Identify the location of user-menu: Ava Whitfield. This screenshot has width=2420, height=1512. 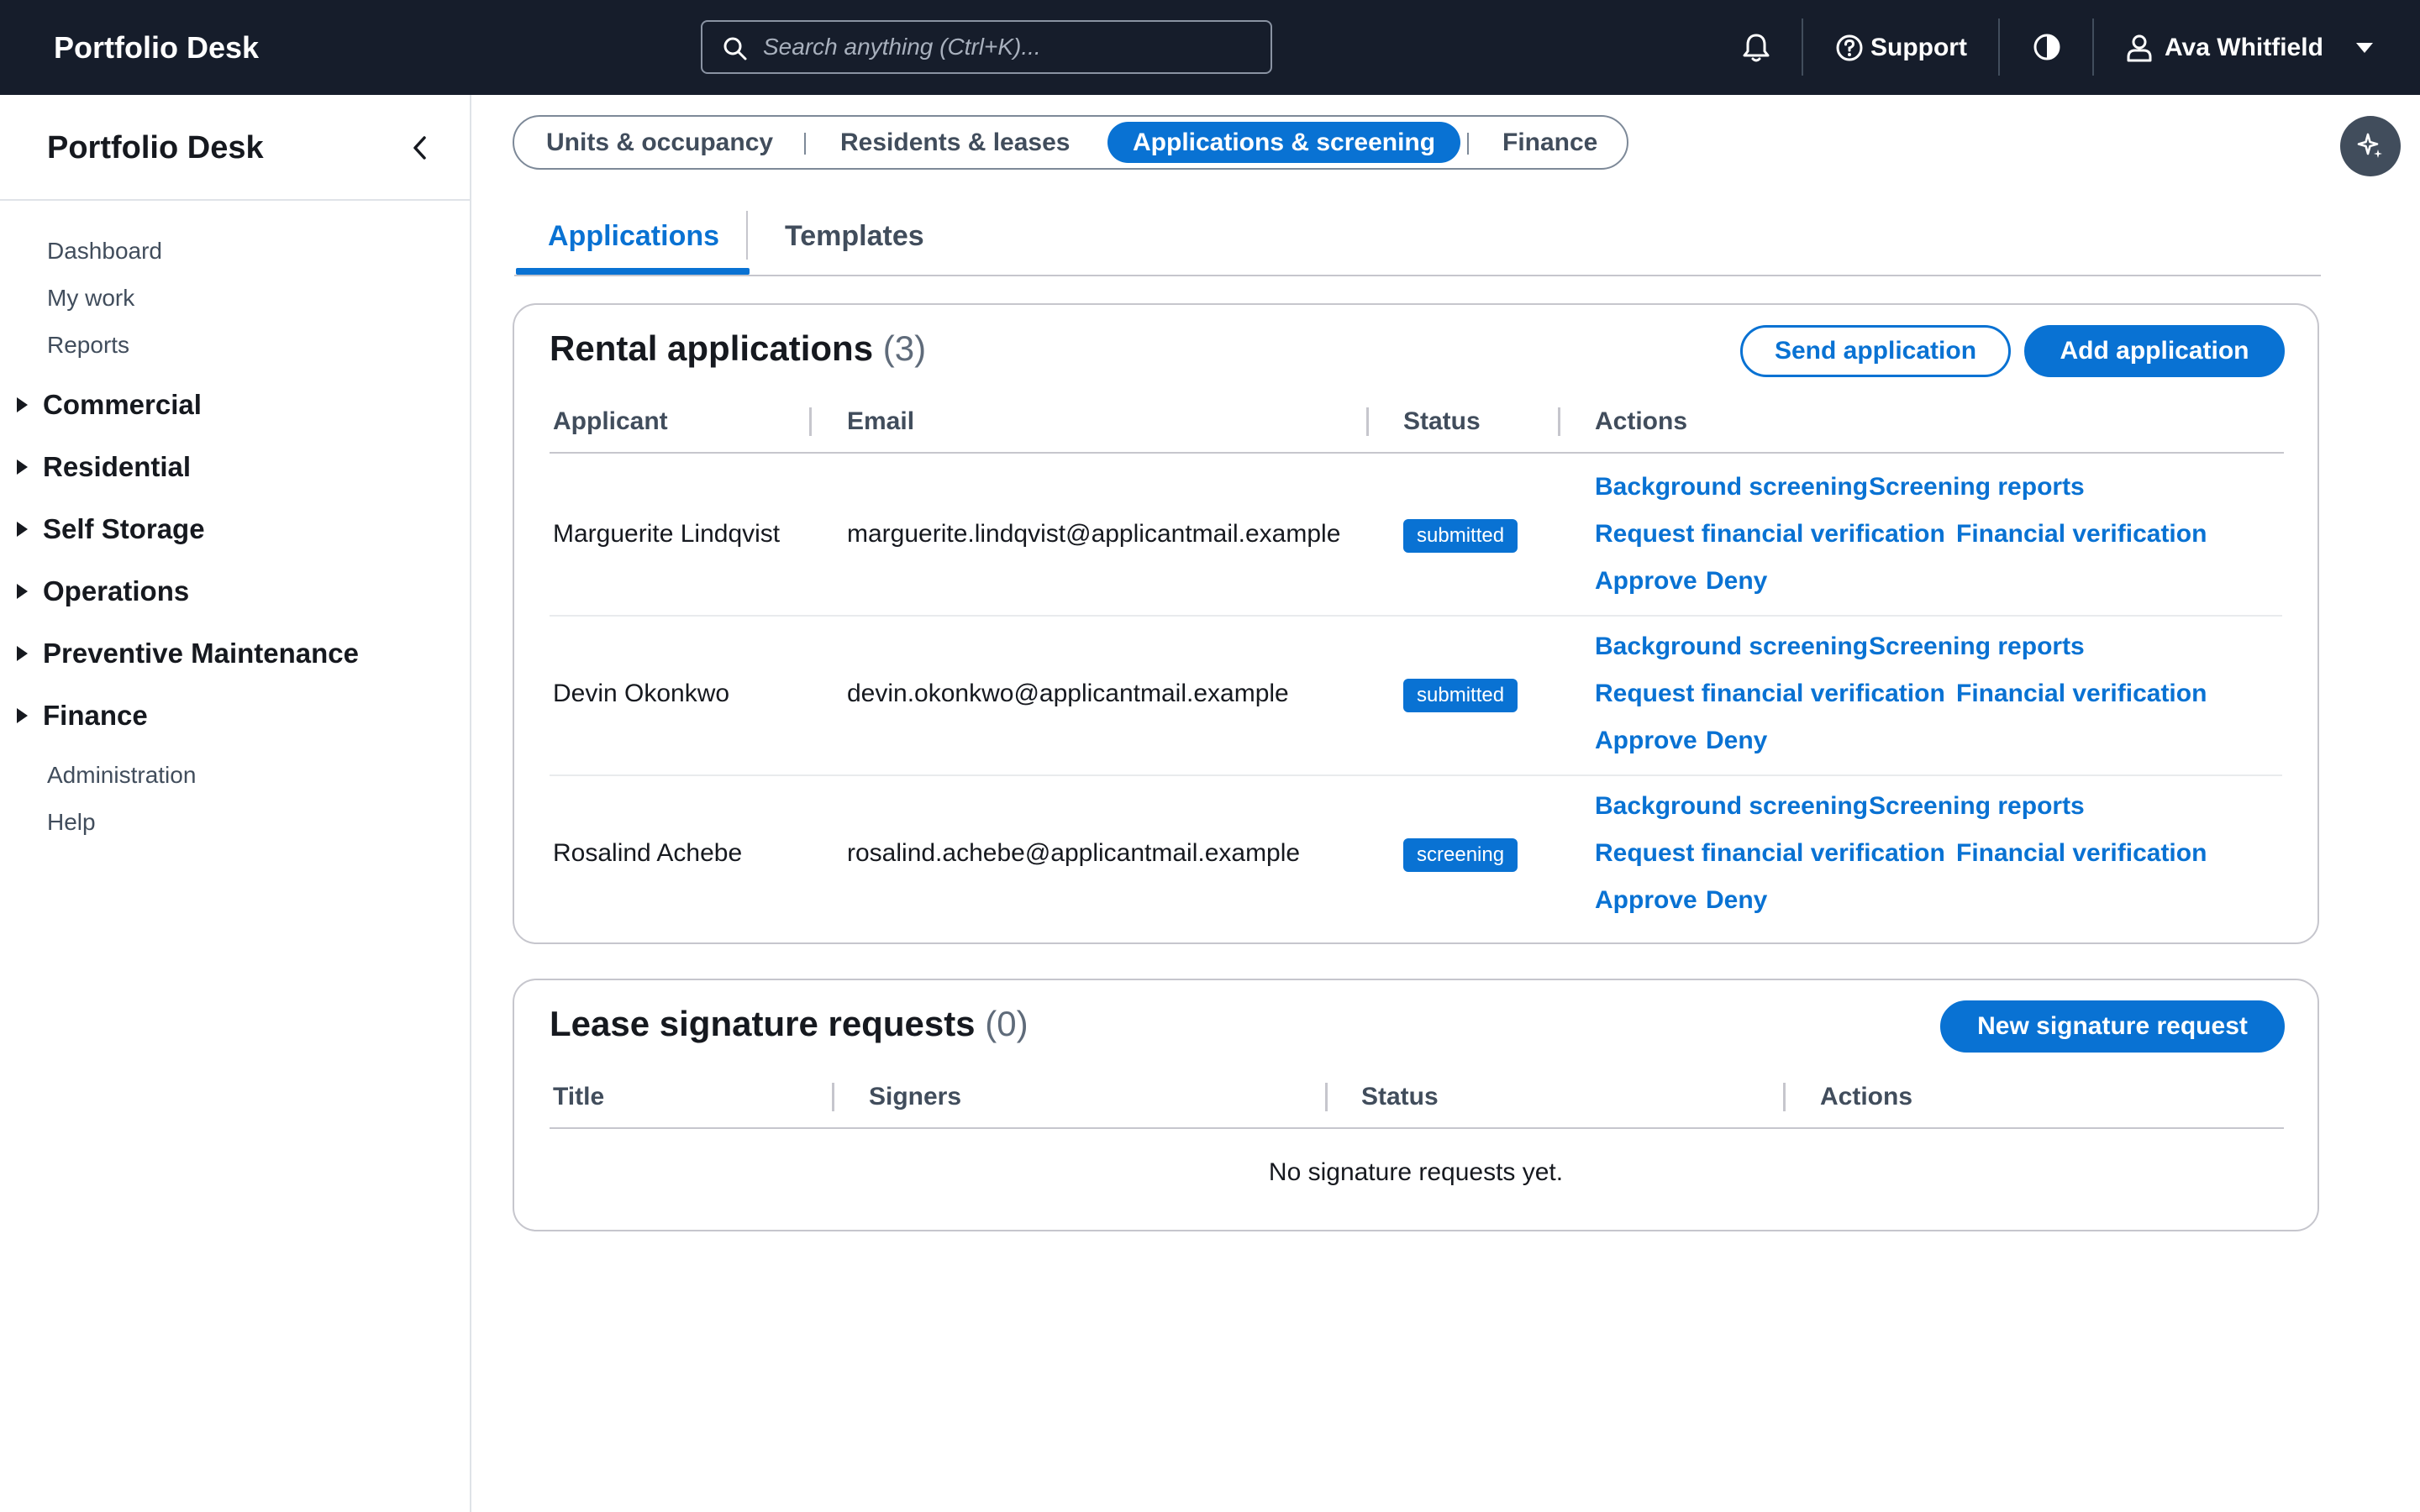
(2250, 47).